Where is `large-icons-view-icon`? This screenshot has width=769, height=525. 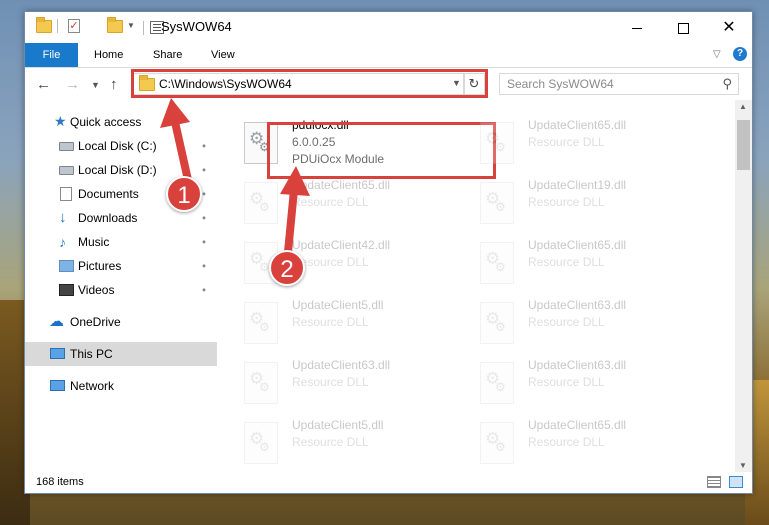
large-icons-view-icon is located at coordinates (736, 482).